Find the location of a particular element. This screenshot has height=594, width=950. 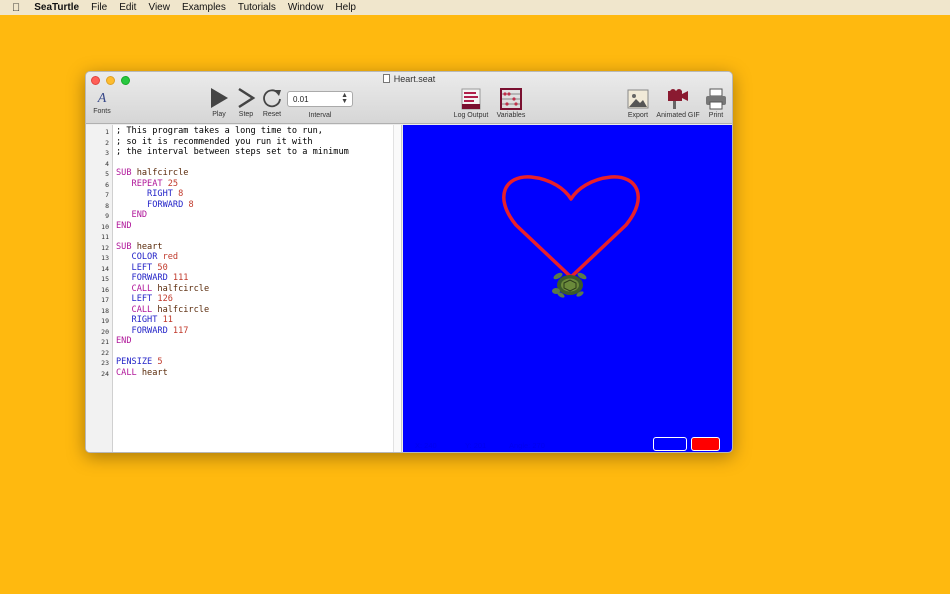

line-number: 8 is located at coordinates (107, 205).